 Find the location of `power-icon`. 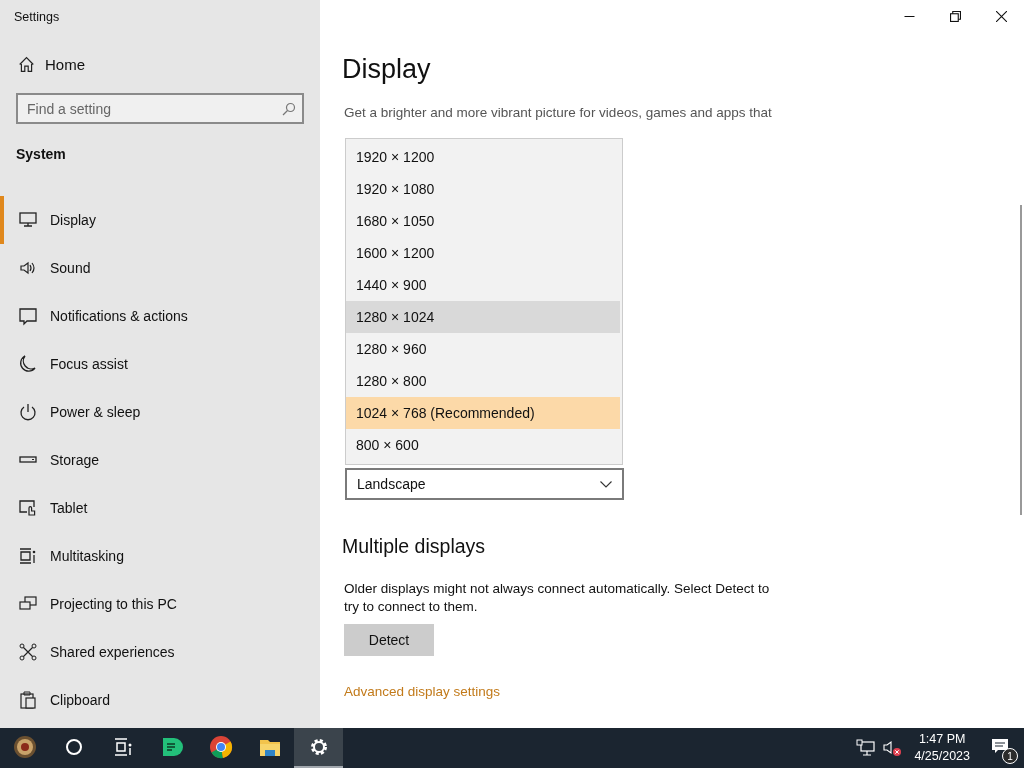

power-icon is located at coordinates (28, 412).